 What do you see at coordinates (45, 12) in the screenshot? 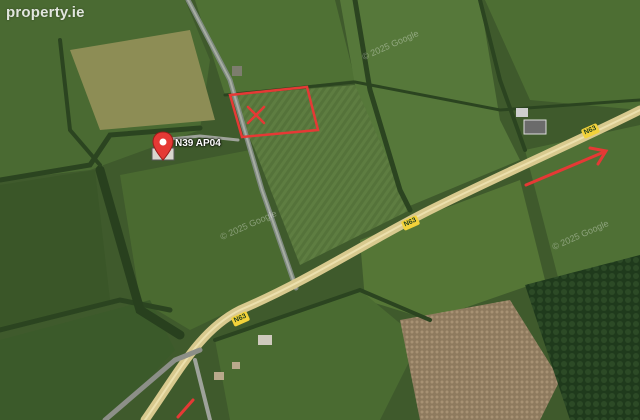
I see `watermark-logo: property.ie` at bounding box center [45, 12].